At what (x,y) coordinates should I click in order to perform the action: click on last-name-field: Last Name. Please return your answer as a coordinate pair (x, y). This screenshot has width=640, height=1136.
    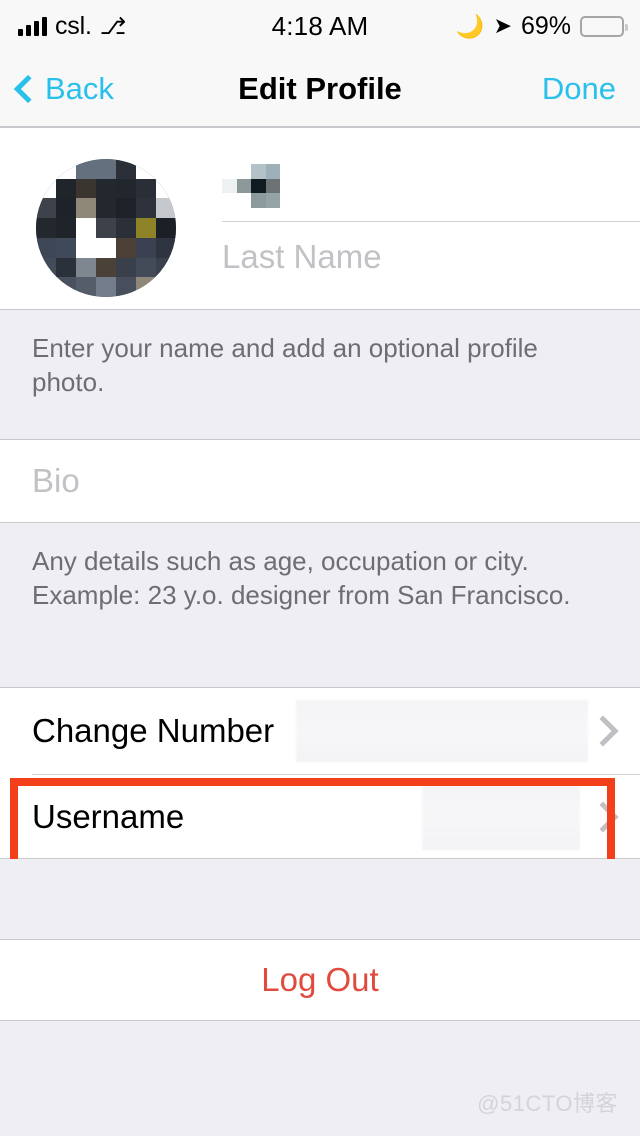
    Looking at the image, I should click on (302, 257).